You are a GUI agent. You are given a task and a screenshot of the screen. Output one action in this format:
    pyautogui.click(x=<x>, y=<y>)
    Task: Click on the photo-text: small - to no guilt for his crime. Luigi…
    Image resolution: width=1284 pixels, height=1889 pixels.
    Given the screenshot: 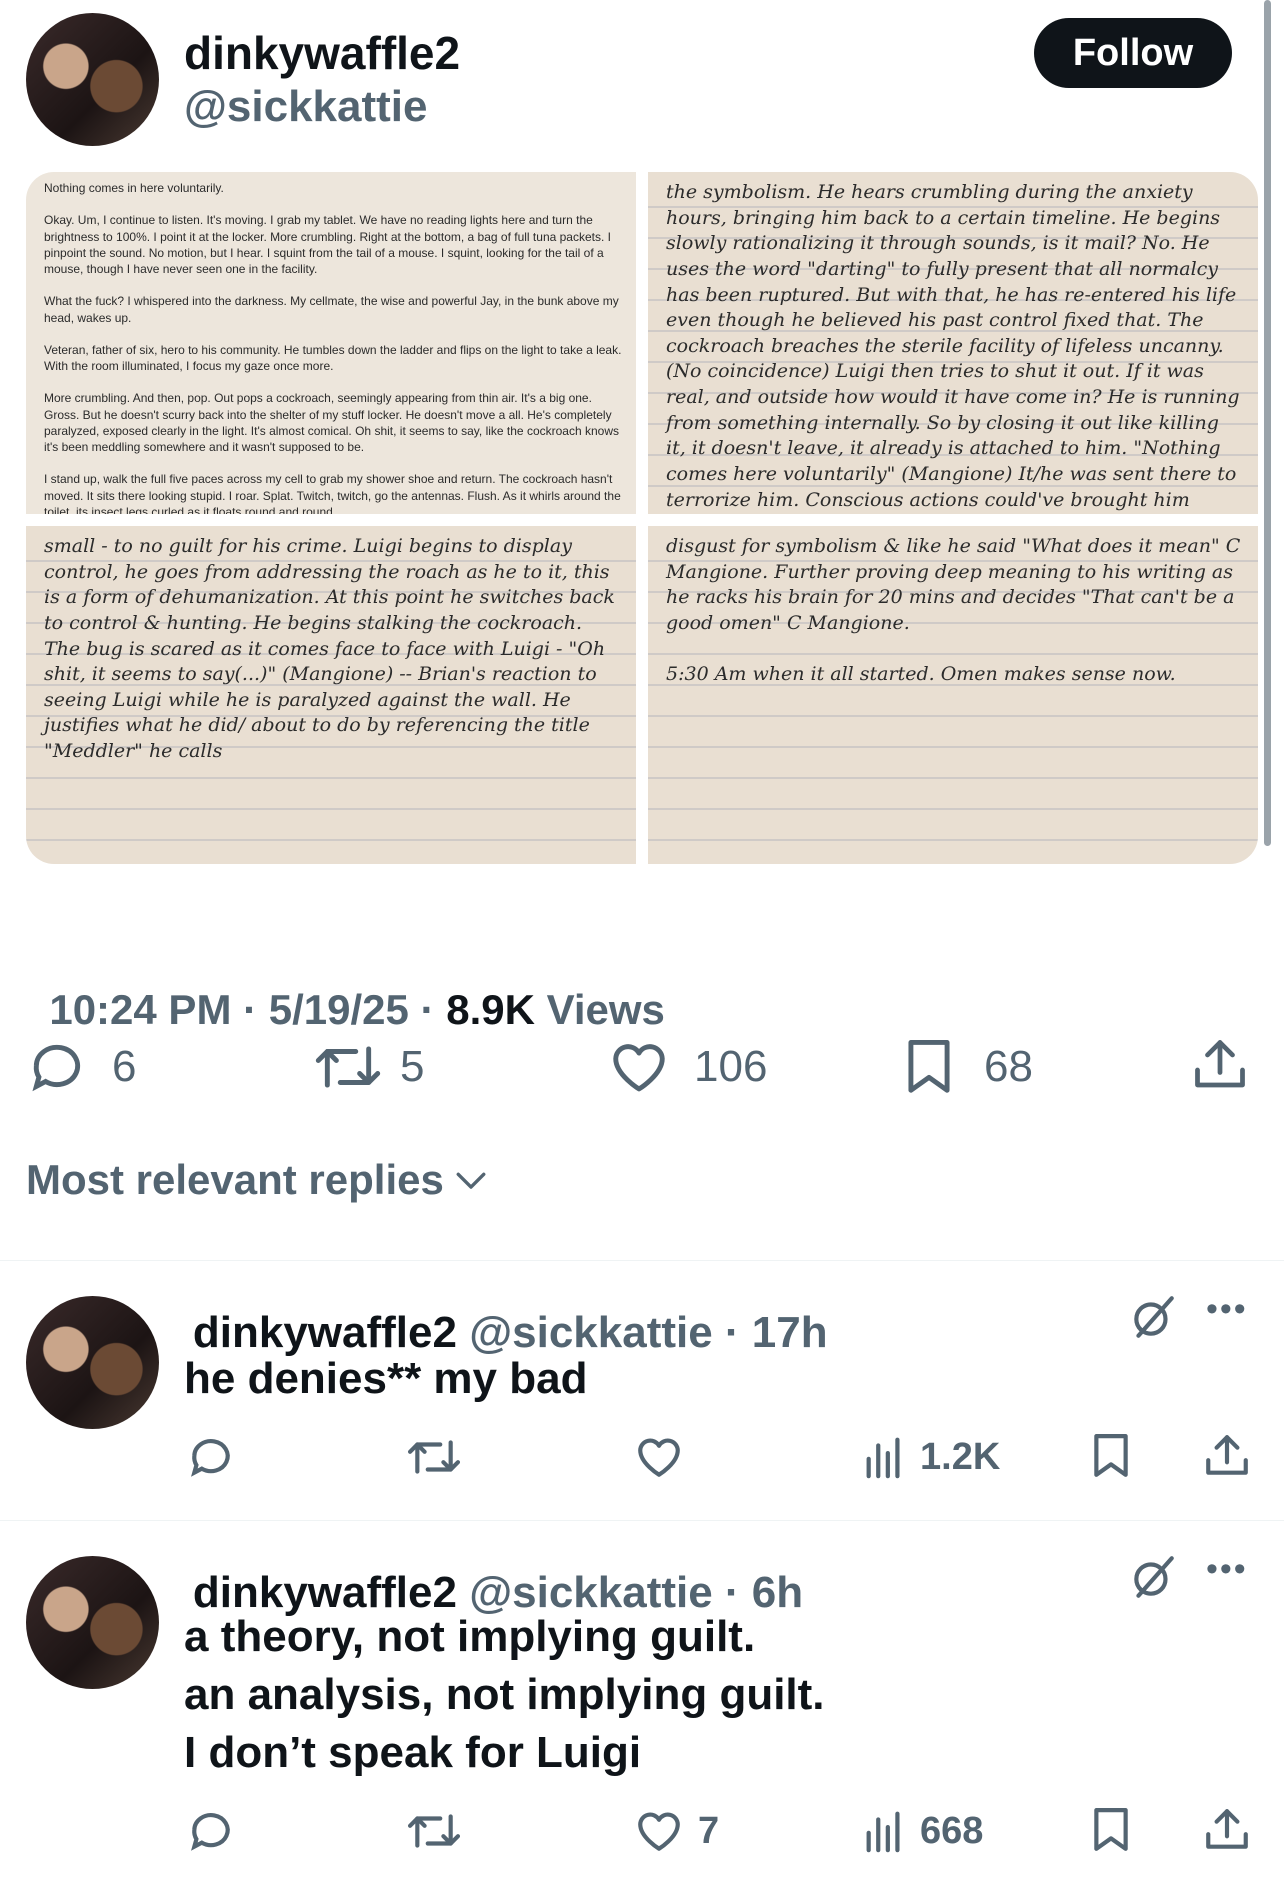 What is the action you would take?
    pyautogui.click(x=332, y=649)
    